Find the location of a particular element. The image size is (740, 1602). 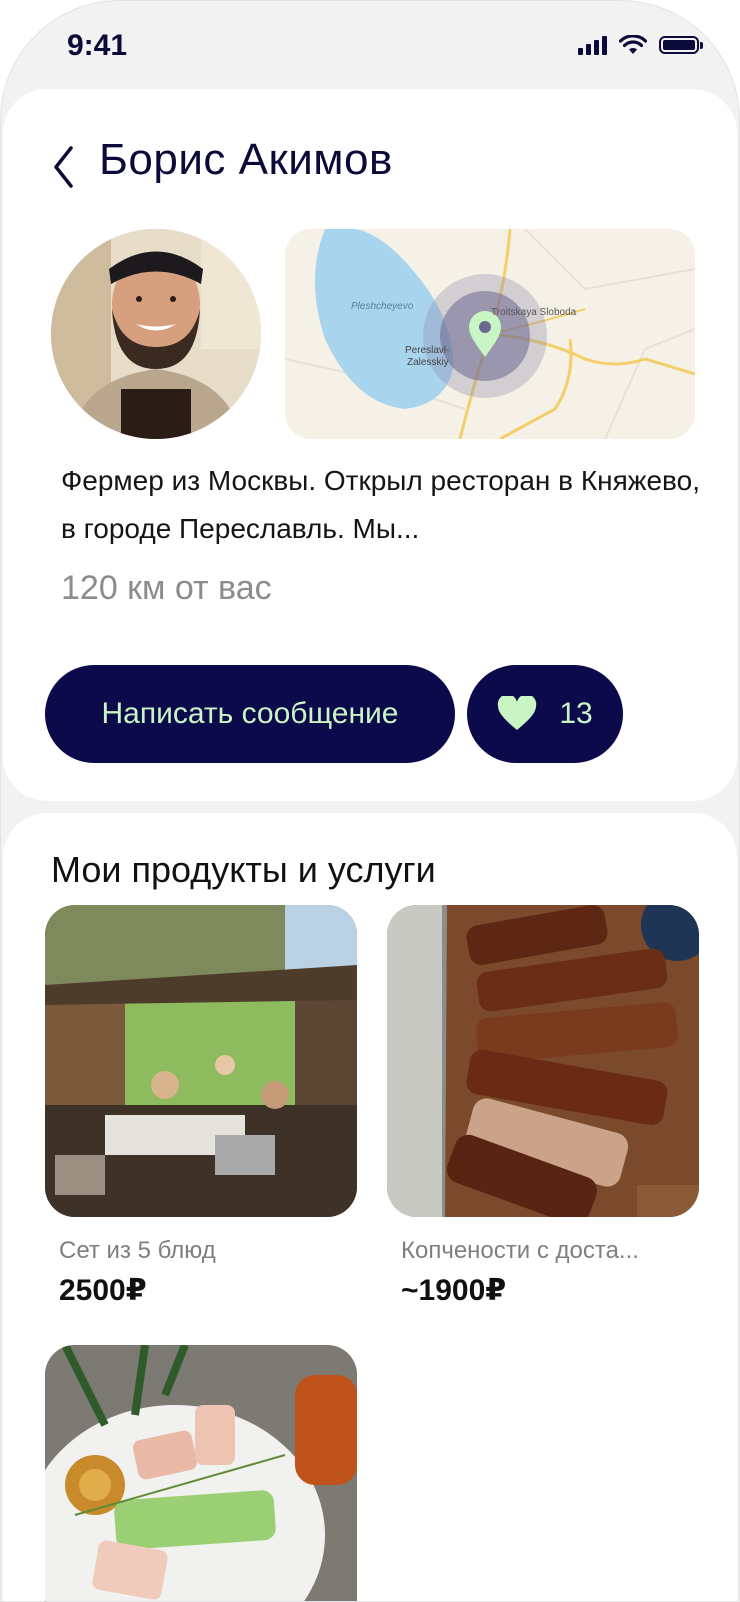

back-button is located at coordinates (63, 167).